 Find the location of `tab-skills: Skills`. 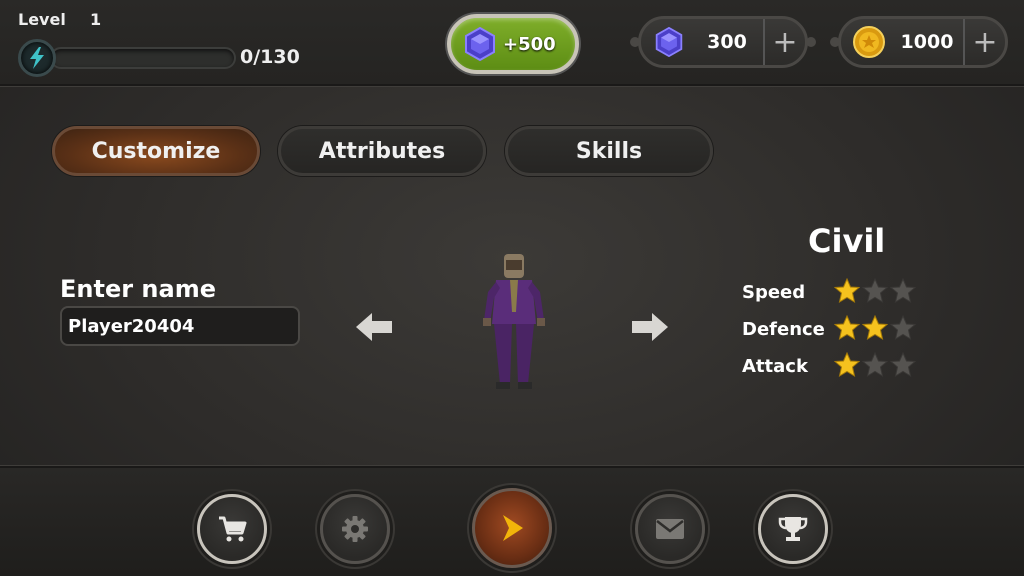

tab-skills: Skills is located at coordinates (609, 151).